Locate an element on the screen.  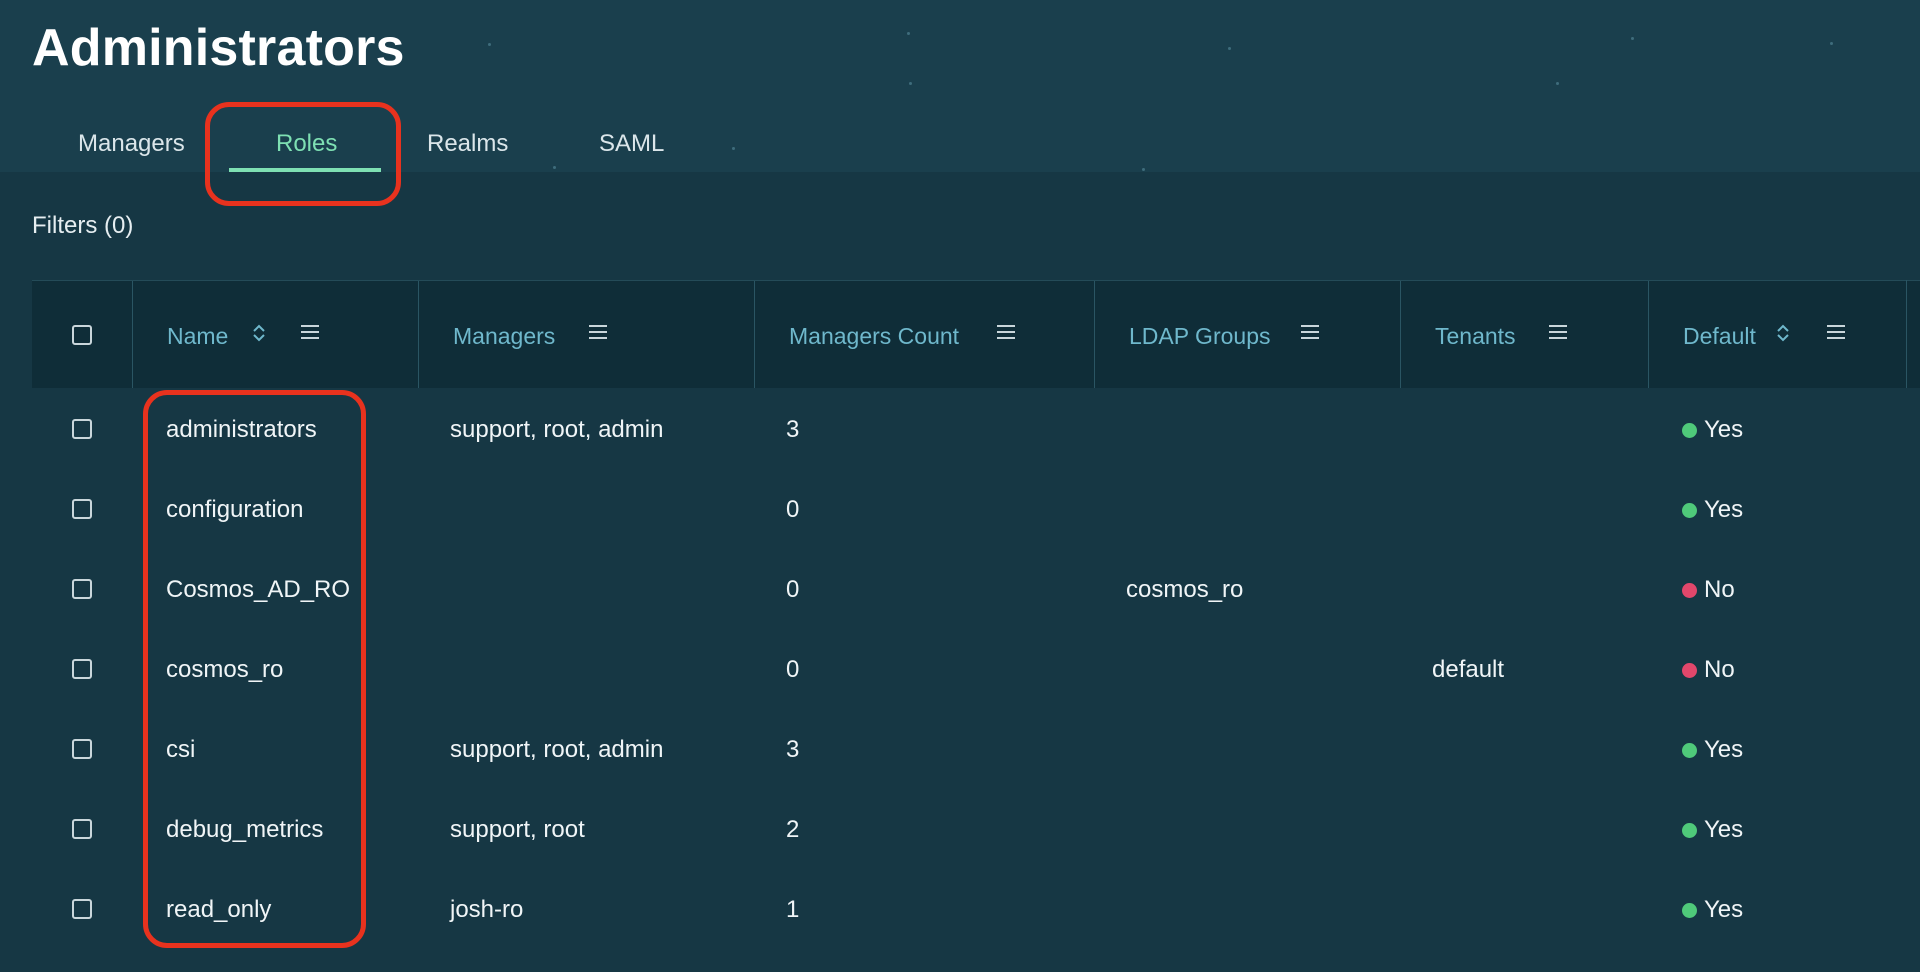
tab-managers: Managers is located at coordinates (132, 145).